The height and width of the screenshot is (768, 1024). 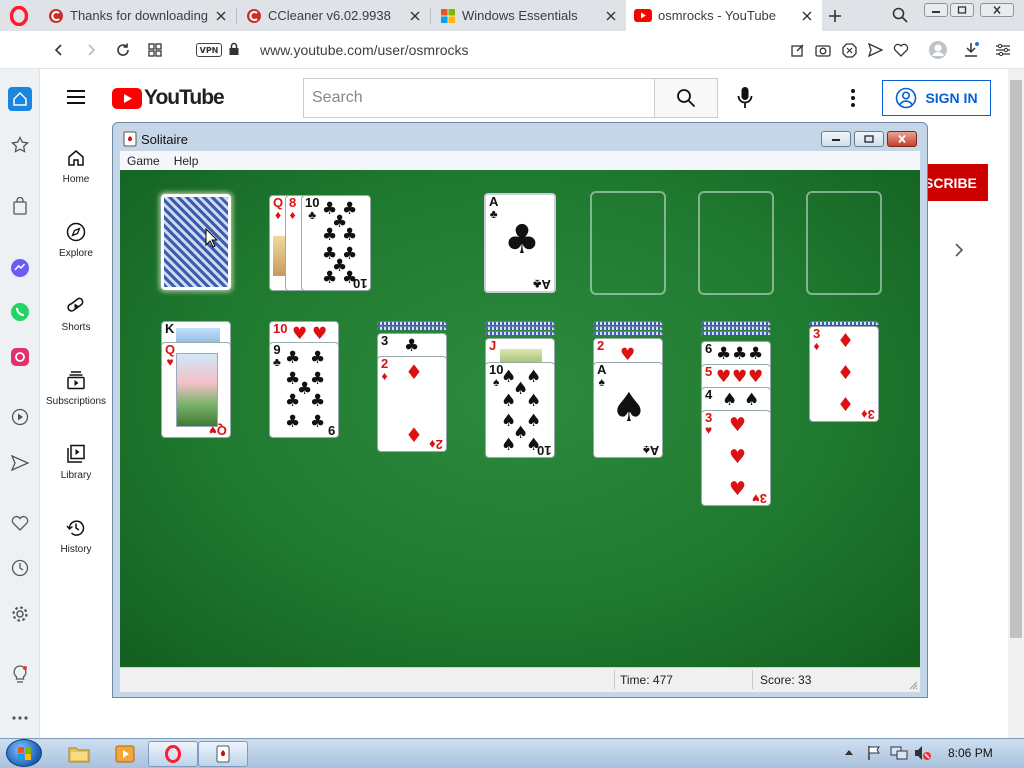 I want to click on tableau-card-top: Q ♥ Q♥, so click(x=196, y=390).